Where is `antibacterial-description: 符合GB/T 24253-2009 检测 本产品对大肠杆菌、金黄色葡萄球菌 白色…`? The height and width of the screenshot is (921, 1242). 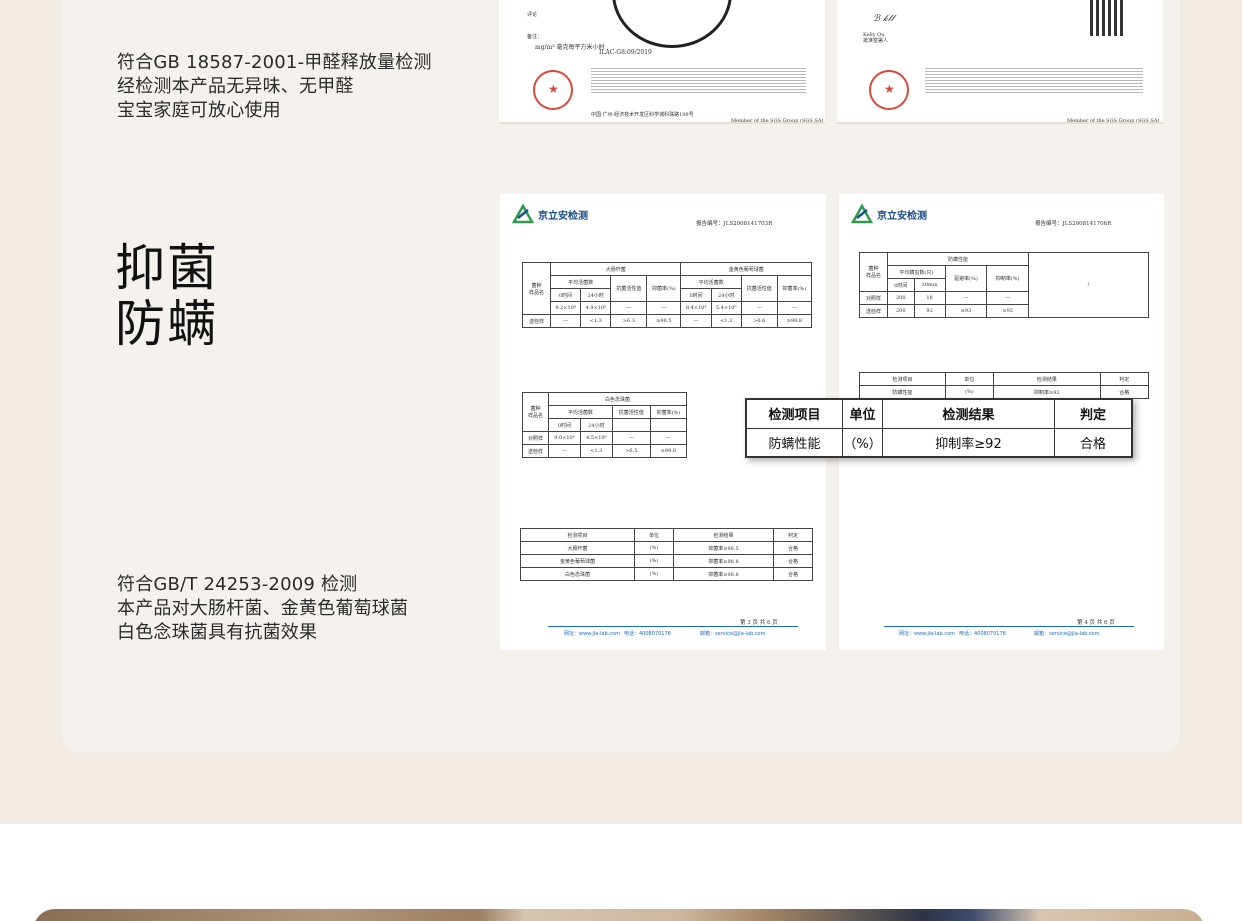 antibacterial-description: 符合GB/T 24253-2009 检测 本产品对大肠杆菌、金黄色葡萄球菌 白色… is located at coordinates (262, 609).